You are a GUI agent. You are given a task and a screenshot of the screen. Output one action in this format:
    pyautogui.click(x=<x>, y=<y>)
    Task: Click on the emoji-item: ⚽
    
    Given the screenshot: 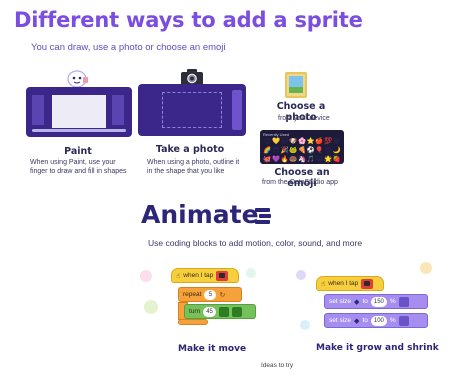 What is the action you would take?
    pyautogui.click(x=310, y=150)
    